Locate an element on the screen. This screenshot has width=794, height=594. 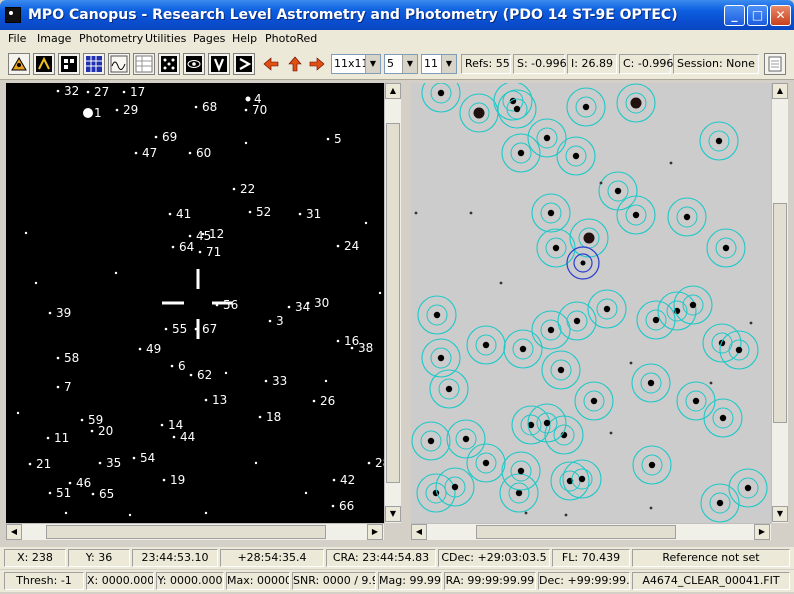
menu-pages: Pages is located at coordinates (209, 38).